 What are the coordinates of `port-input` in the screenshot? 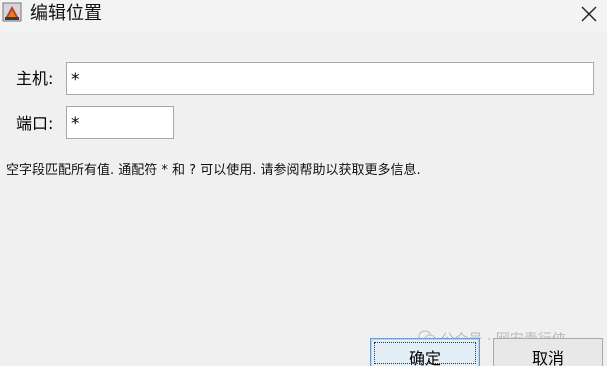 It's located at (120, 122).